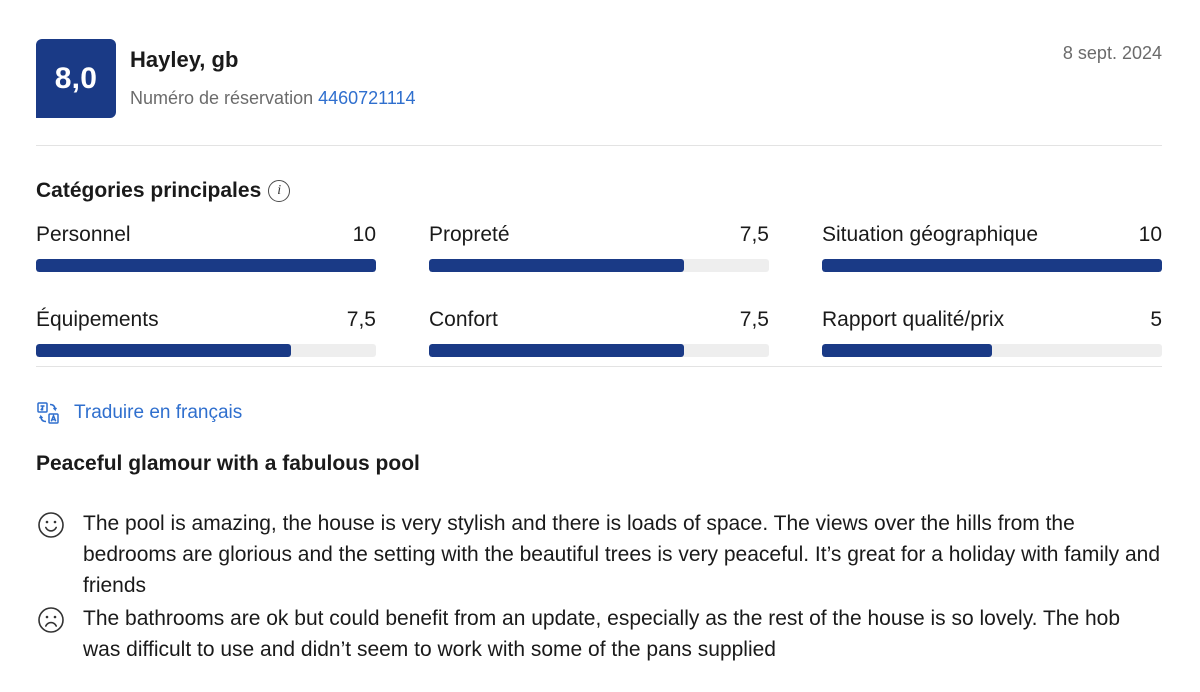 The image size is (1200, 692). What do you see at coordinates (206, 332) in the screenshot?
I see `category-equipements: Équipements 7,5` at bounding box center [206, 332].